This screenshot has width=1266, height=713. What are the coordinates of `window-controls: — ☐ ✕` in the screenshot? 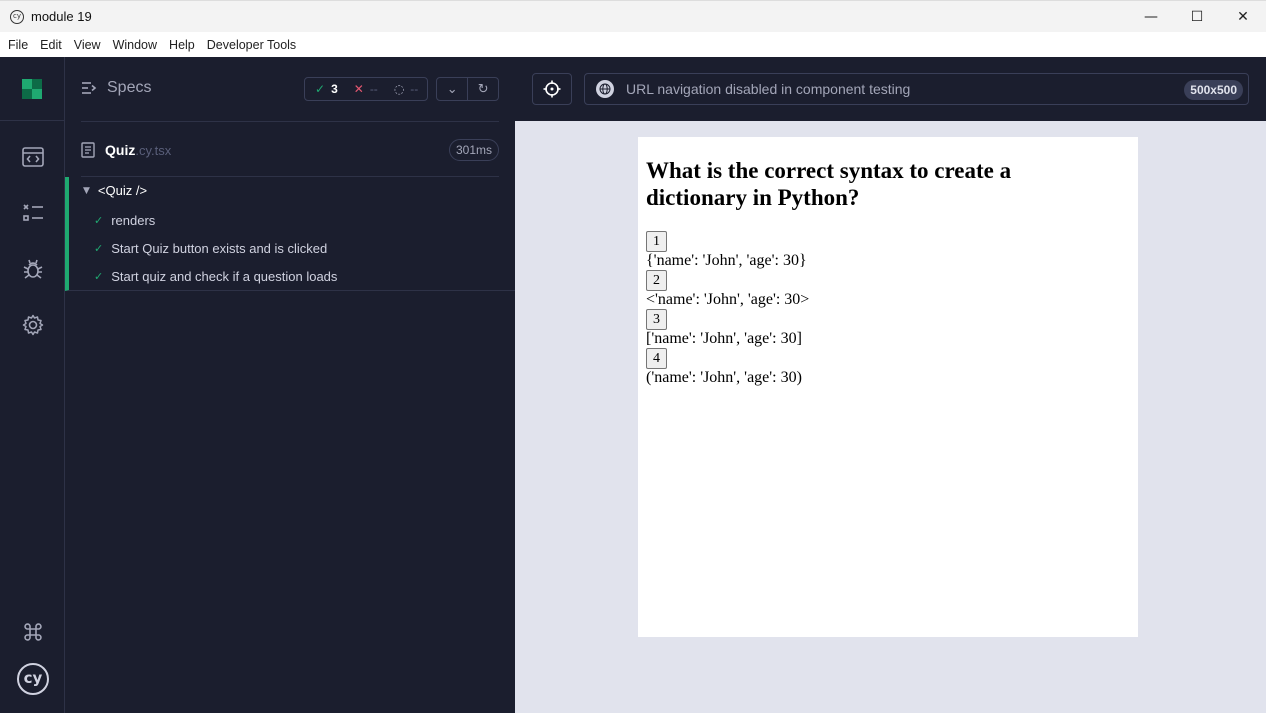 It's located at (1197, 17).